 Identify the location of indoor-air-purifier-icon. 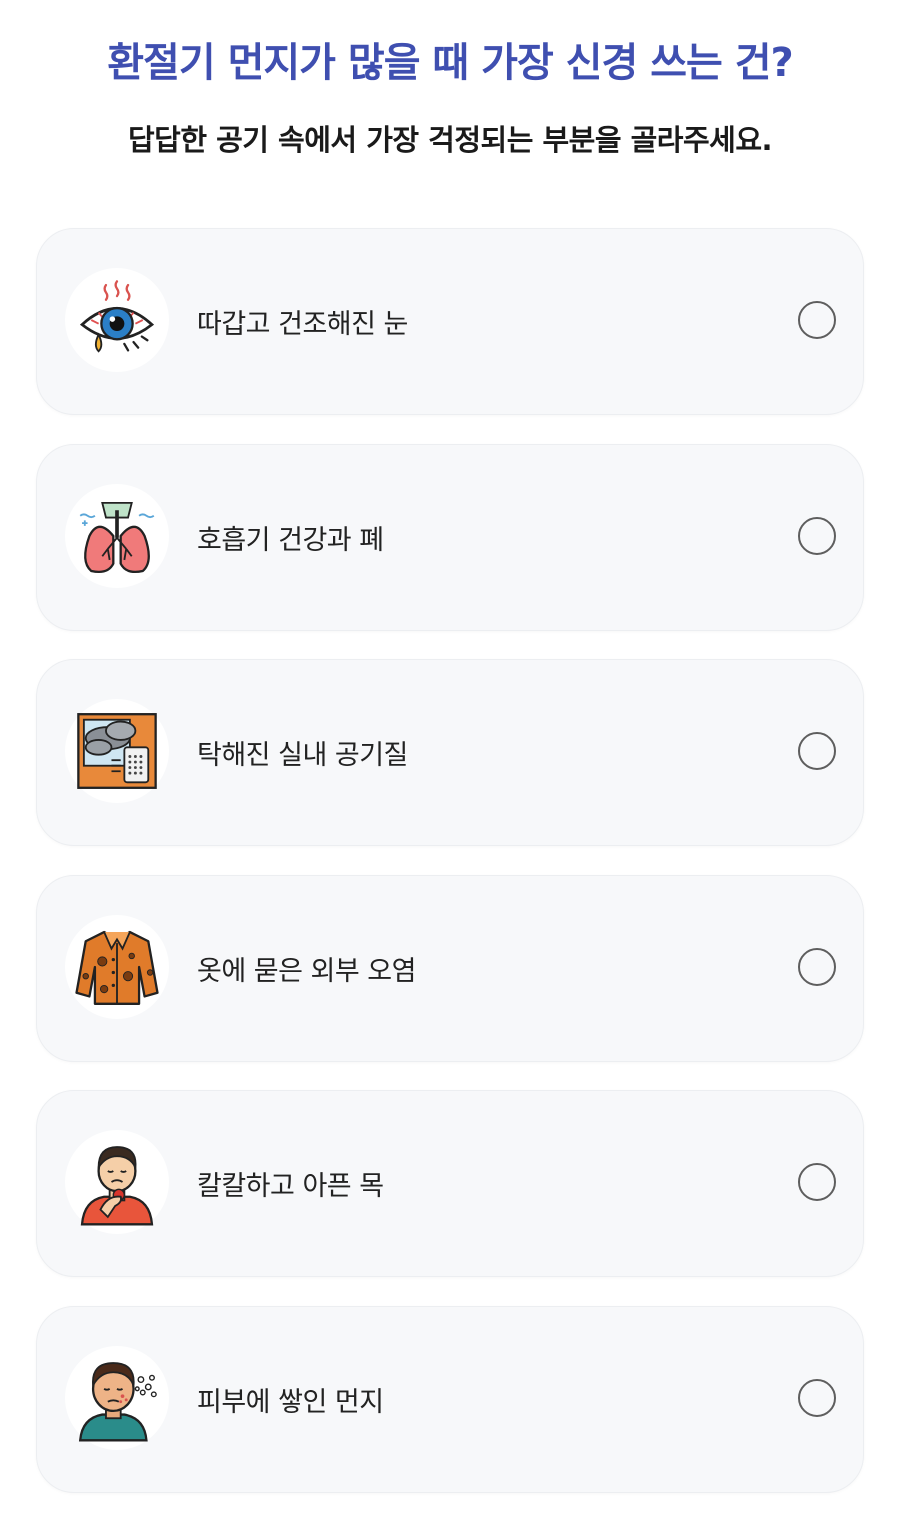
(117, 751).